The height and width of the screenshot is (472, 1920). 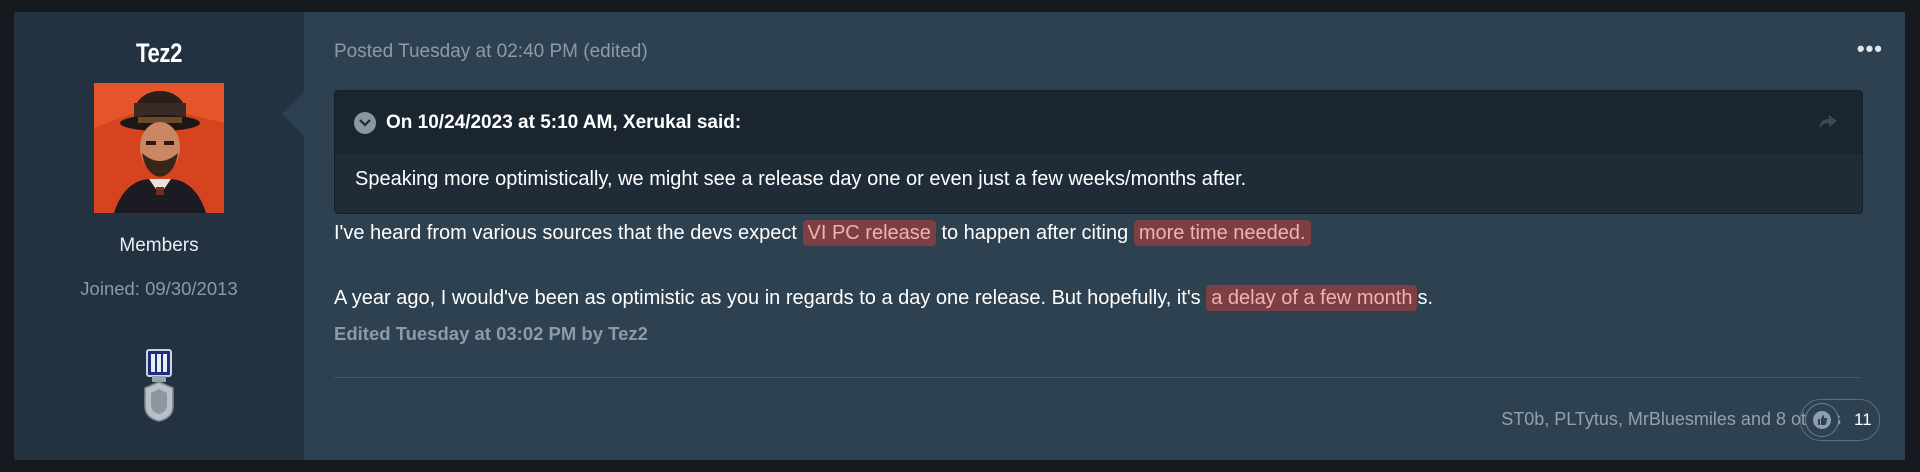 What do you see at coordinates (1822, 420) in the screenshot?
I see `thumbs-up-icon` at bounding box center [1822, 420].